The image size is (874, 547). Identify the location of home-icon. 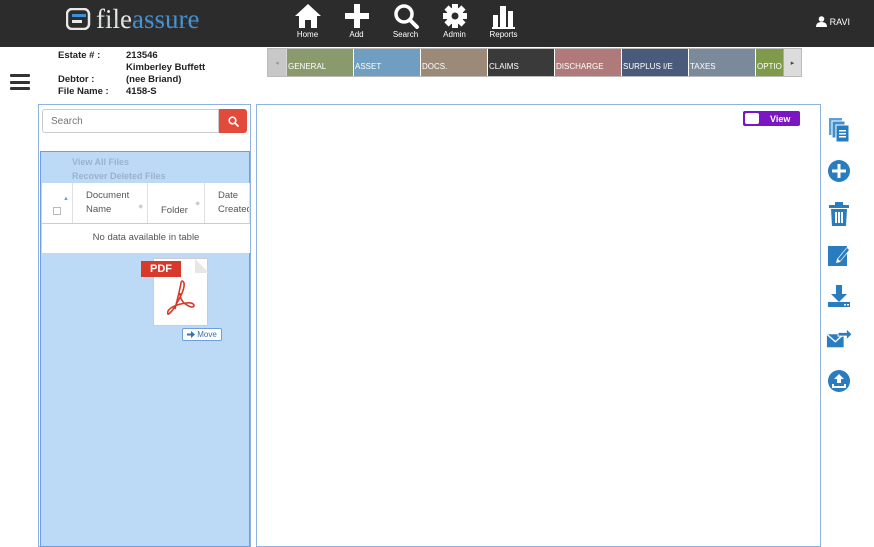
(307, 16).